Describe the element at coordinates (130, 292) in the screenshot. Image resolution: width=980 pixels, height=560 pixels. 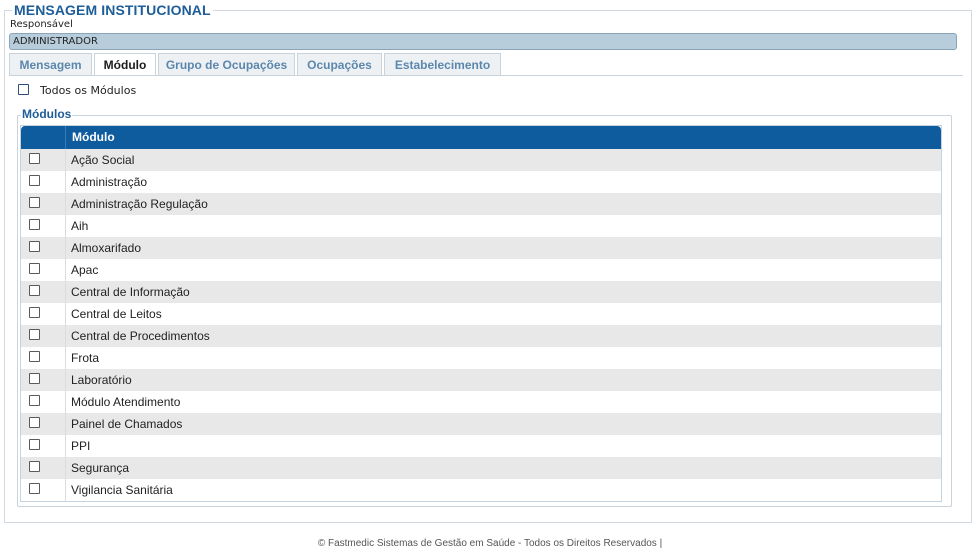
I see `row-label: Central de Informação` at that location.